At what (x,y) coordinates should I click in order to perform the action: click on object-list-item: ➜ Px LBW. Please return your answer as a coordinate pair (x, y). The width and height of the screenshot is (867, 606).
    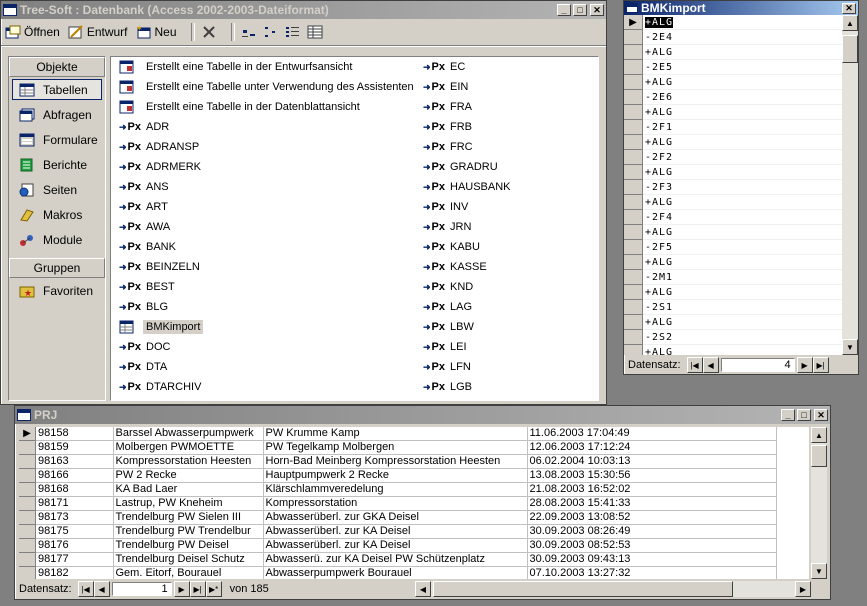
    Looking at the image, I should click on (466, 327).